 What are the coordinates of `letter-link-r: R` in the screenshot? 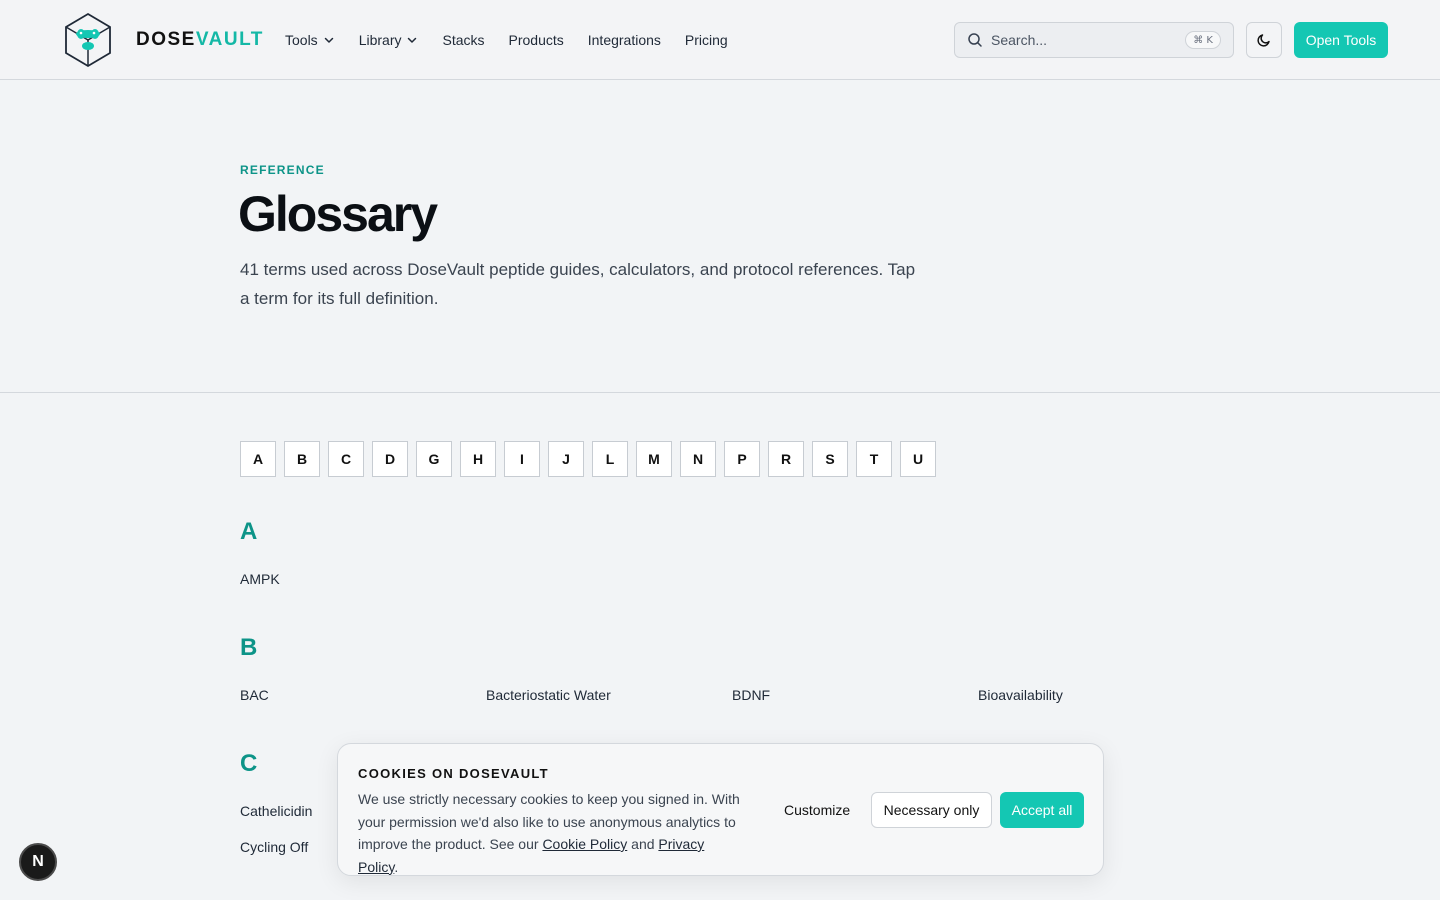 It's located at (786, 459).